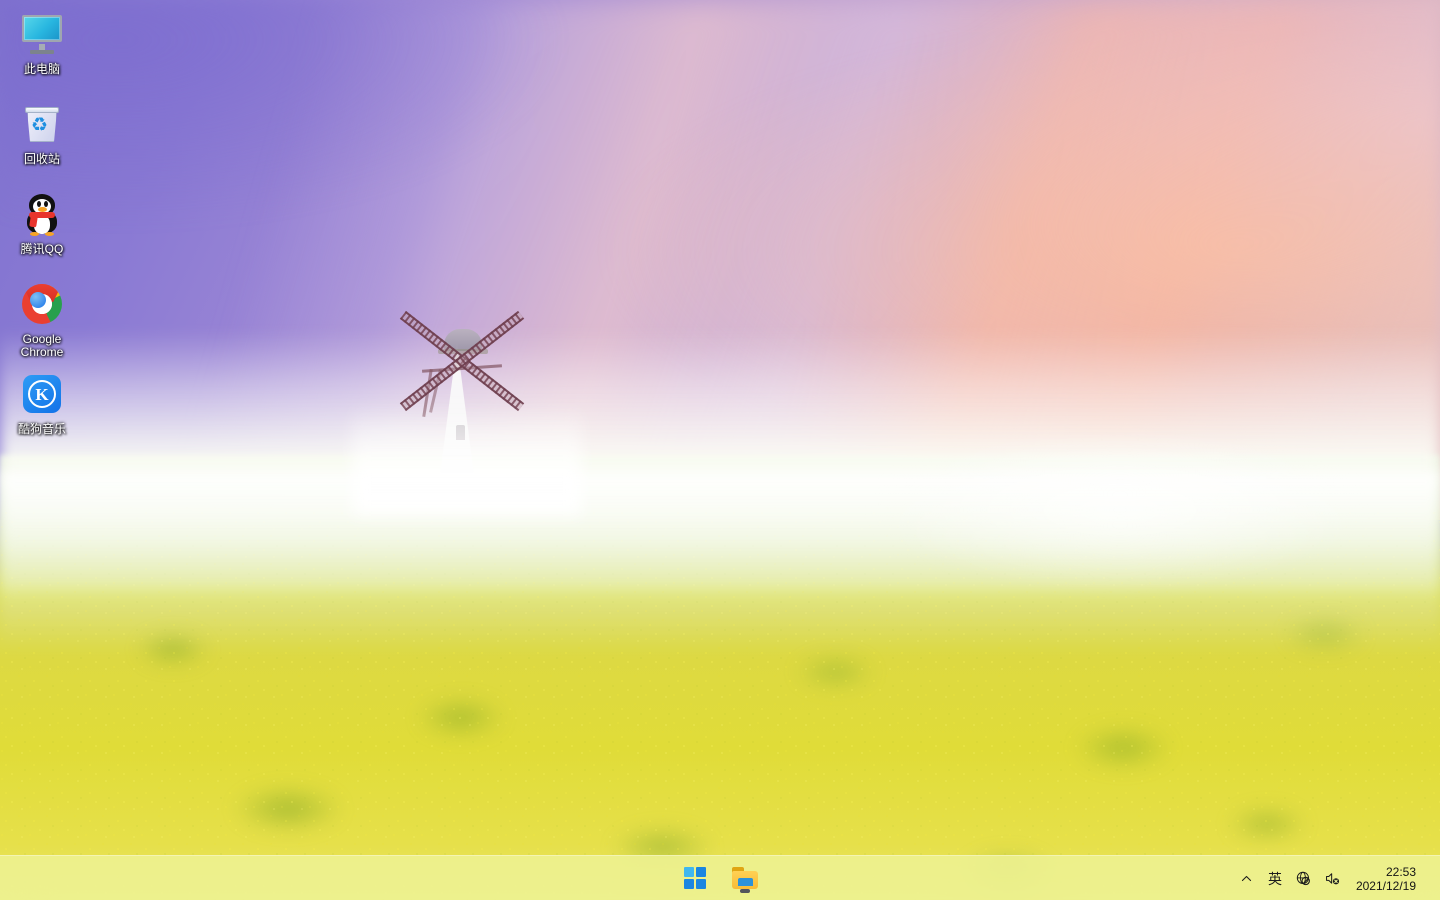  Describe the element at coordinates (1130, 535) in the screenshot. I see `wallpaper-haze-patch` at that location.